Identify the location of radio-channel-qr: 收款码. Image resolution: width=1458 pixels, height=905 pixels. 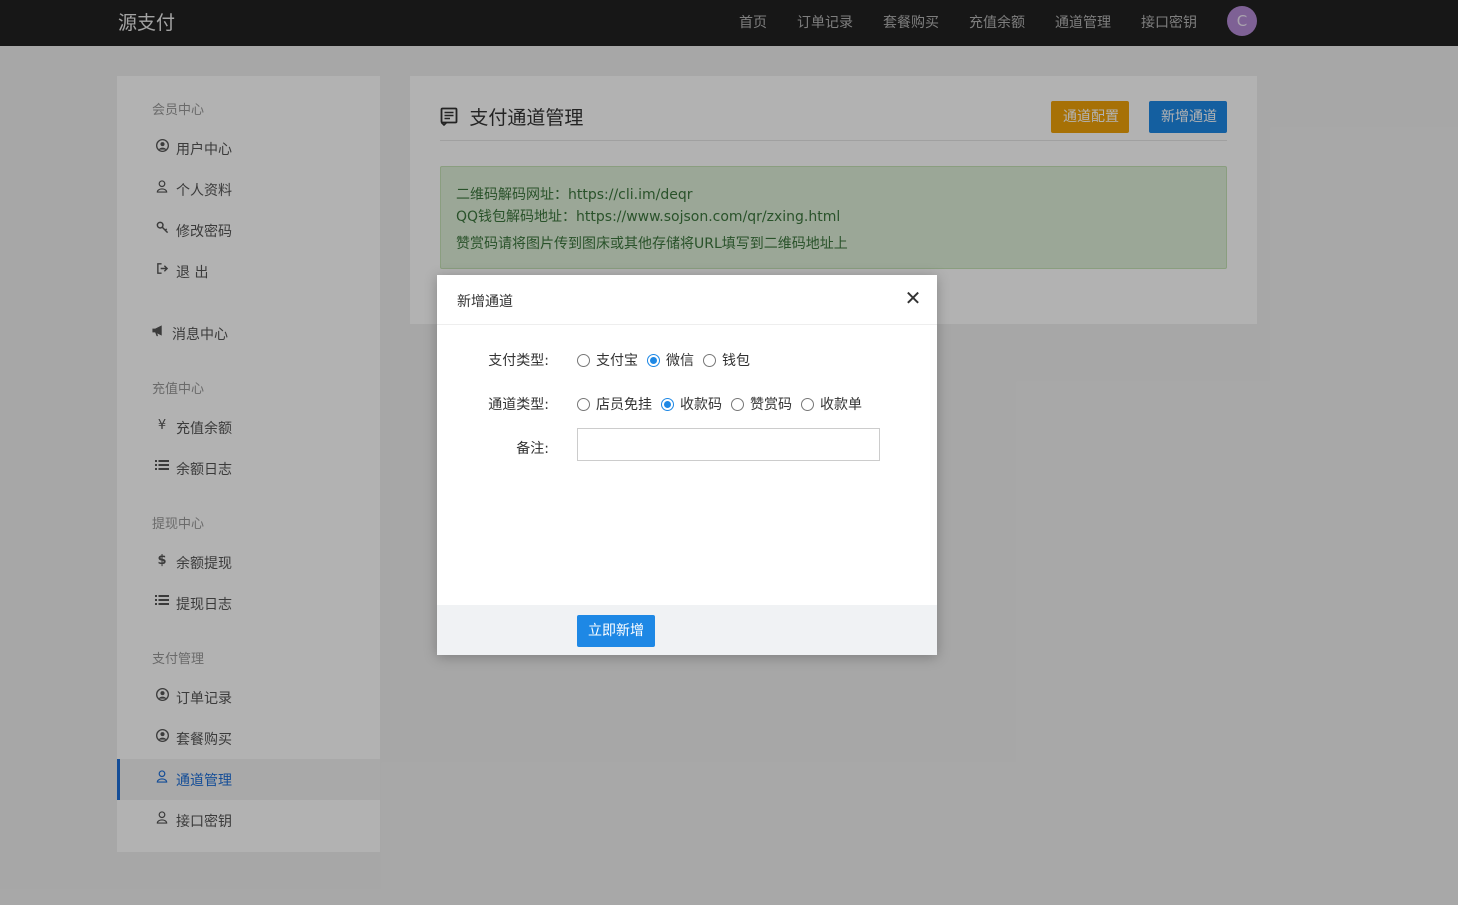
(691, 404).